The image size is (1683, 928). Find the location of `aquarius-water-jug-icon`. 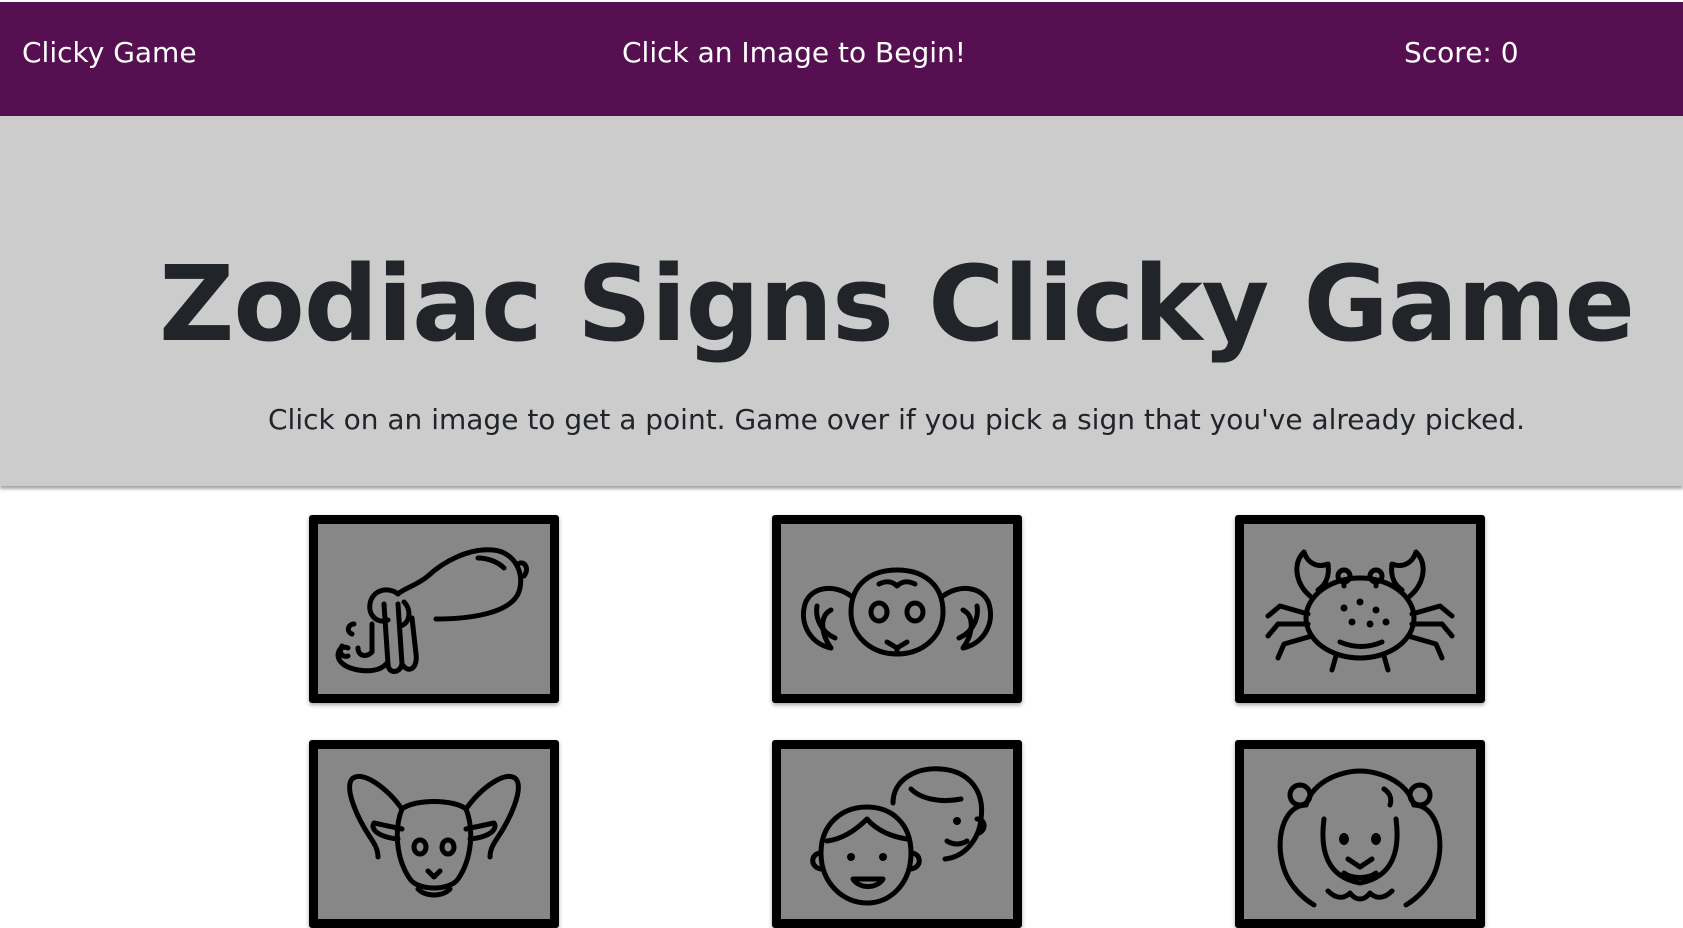

aquarius-water-jug-icon is located at coordinates (432, 610).